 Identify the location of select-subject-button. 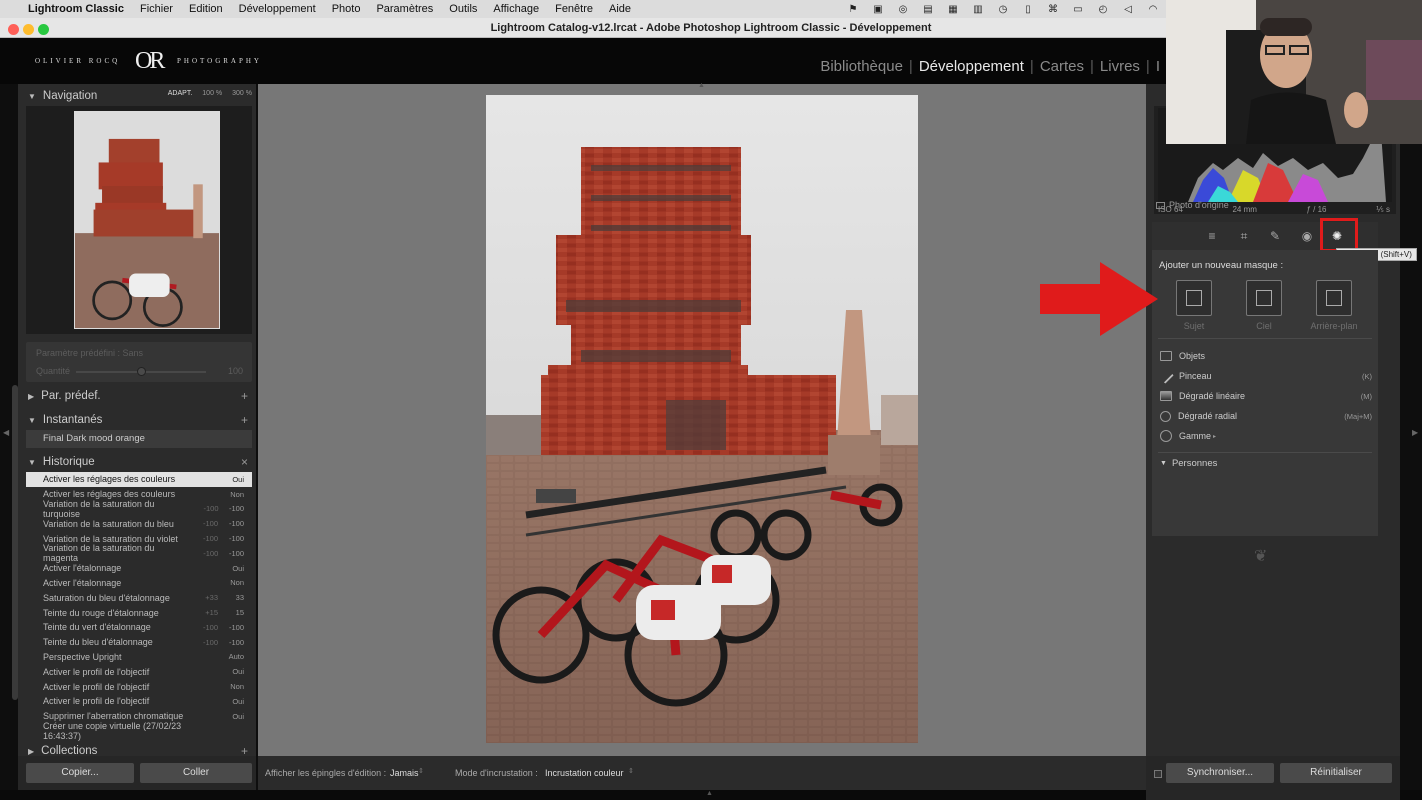
(1194, 298).